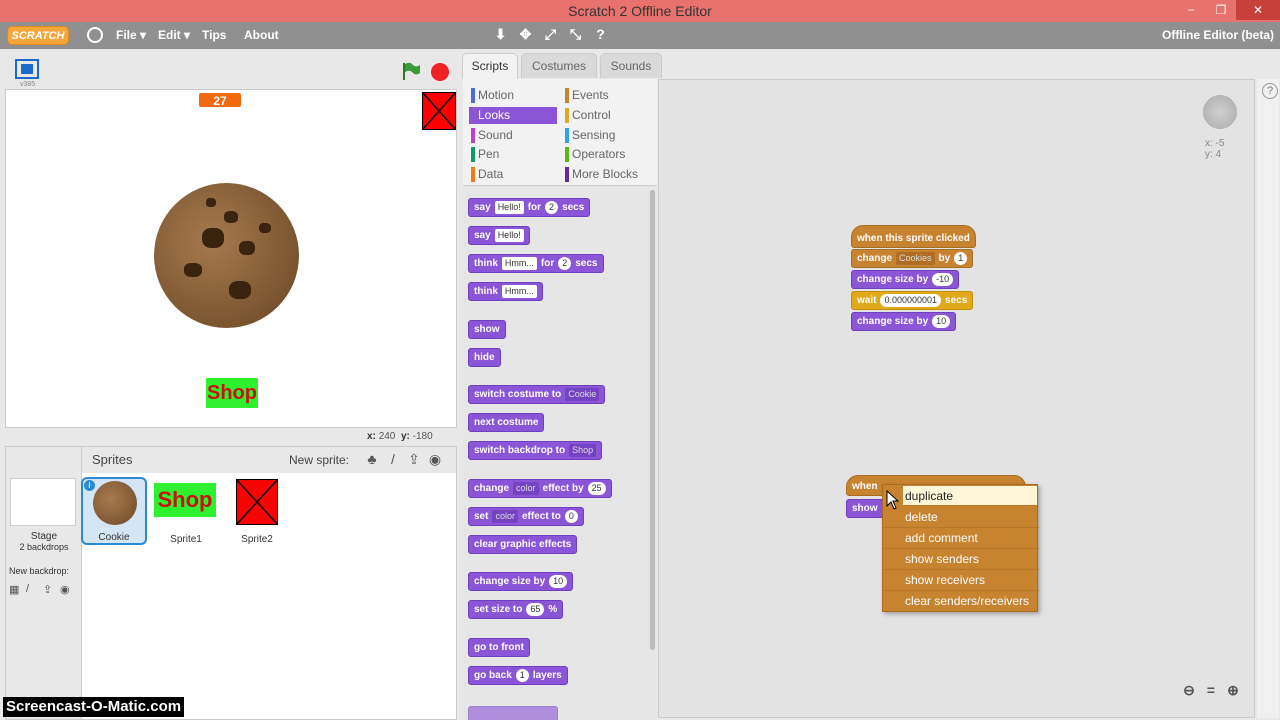 The height and width of the screenshot is (720, 1280). I want to click on green-flag-icon, so click(411, 71).